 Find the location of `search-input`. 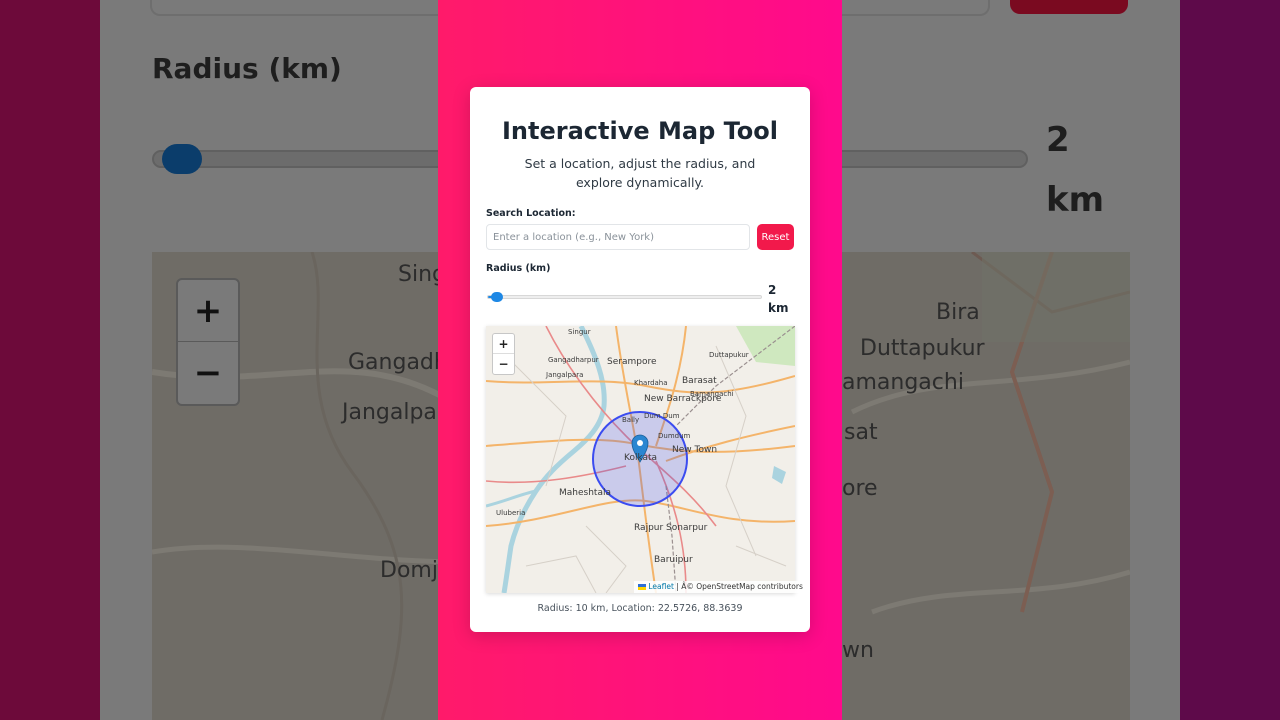

search-input is located at coordinates (618, 237).